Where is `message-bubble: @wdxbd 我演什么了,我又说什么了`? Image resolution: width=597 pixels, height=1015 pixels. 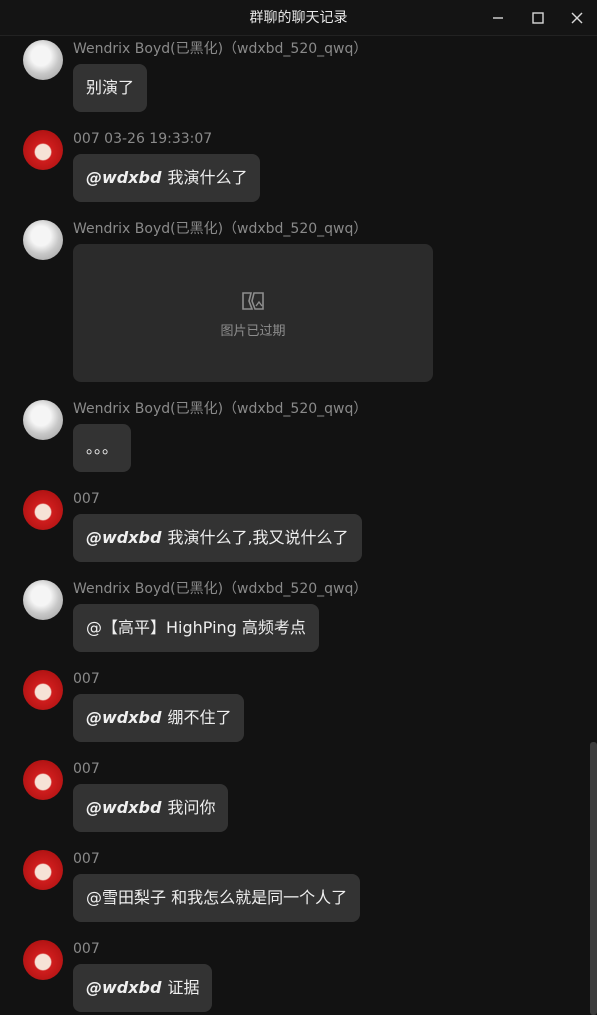
message-bubble: @wdxbd 我演什么了,我又说什么了 is located at coordinates (217, 538).